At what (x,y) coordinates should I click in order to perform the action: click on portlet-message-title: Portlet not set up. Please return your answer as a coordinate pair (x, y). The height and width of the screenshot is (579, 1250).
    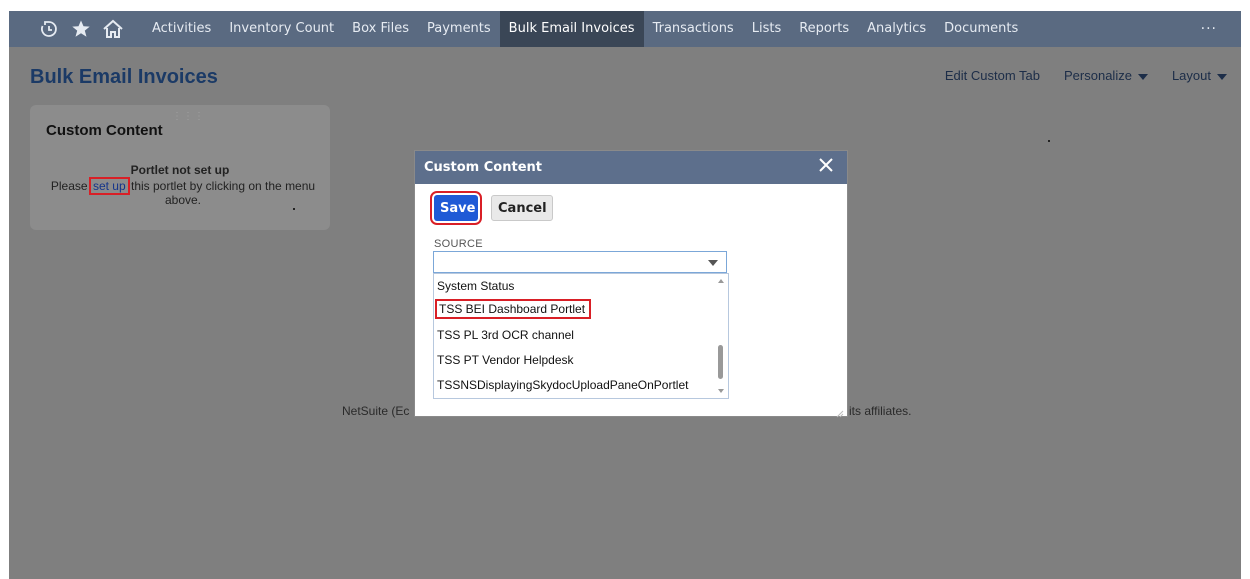
    Looking at the image, I should click on (180, 170).